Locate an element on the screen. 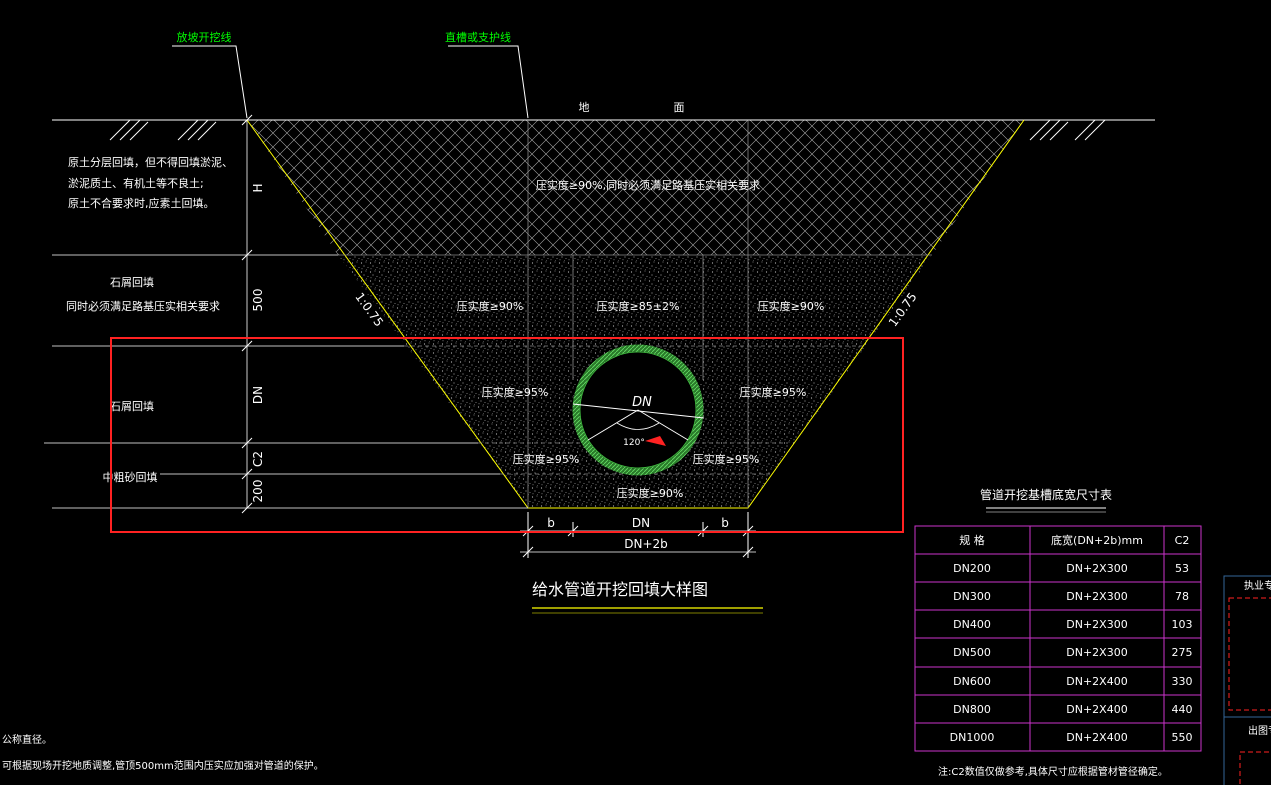 Image resolution: width=1271 pixels, height=785 pixels. bottom-note-1: 公称直径。 is located at coordinates (27, 739).